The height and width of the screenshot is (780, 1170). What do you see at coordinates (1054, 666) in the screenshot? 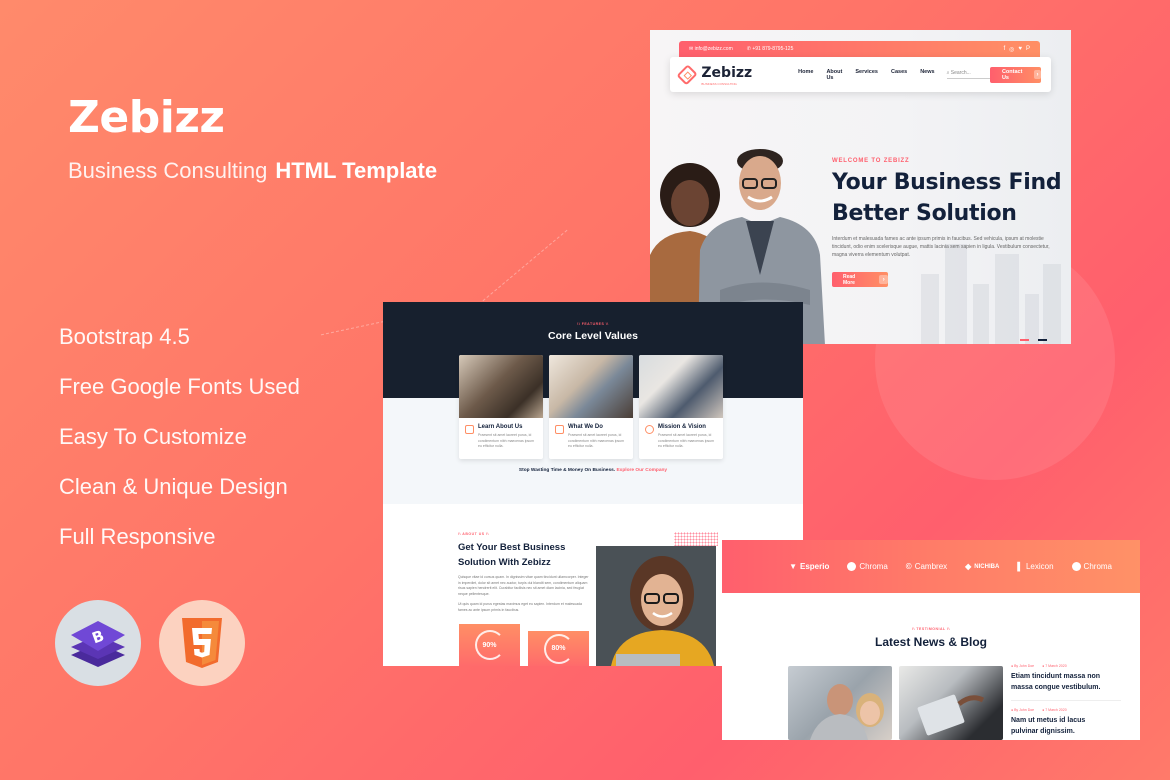
I see `post-date: ● 7 March 2020` at bounding box center [1054, 666].